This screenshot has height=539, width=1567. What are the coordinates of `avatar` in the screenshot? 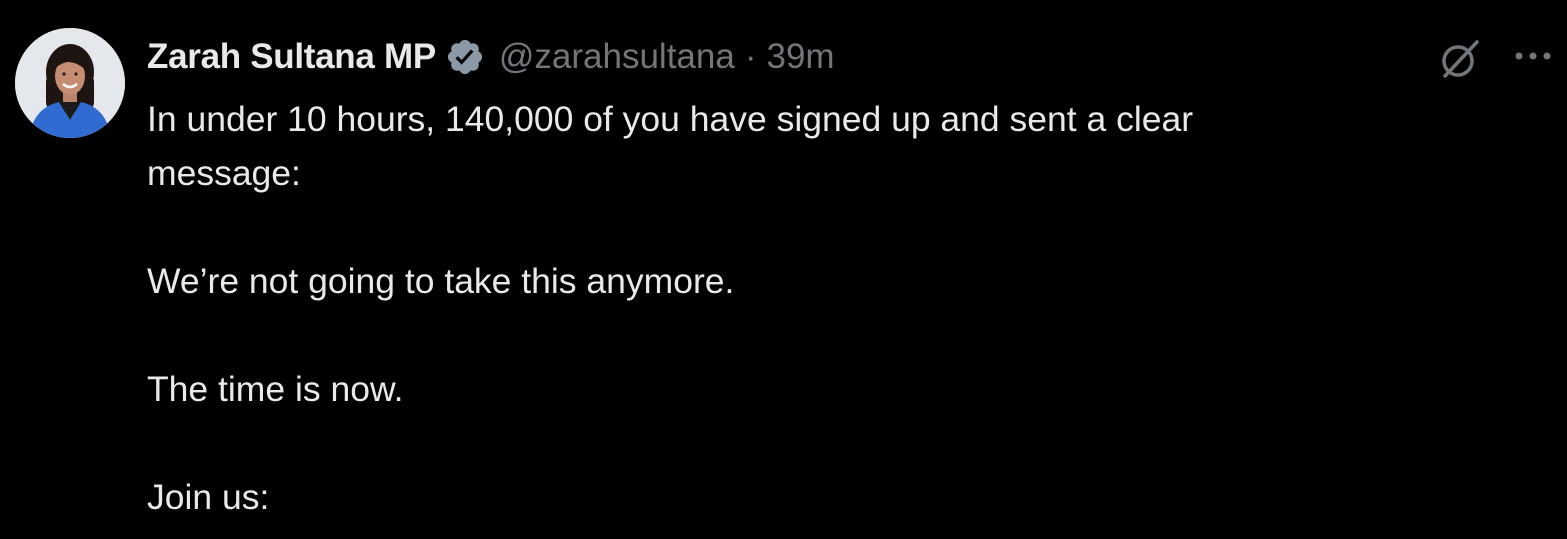 It's located at (70, 83).